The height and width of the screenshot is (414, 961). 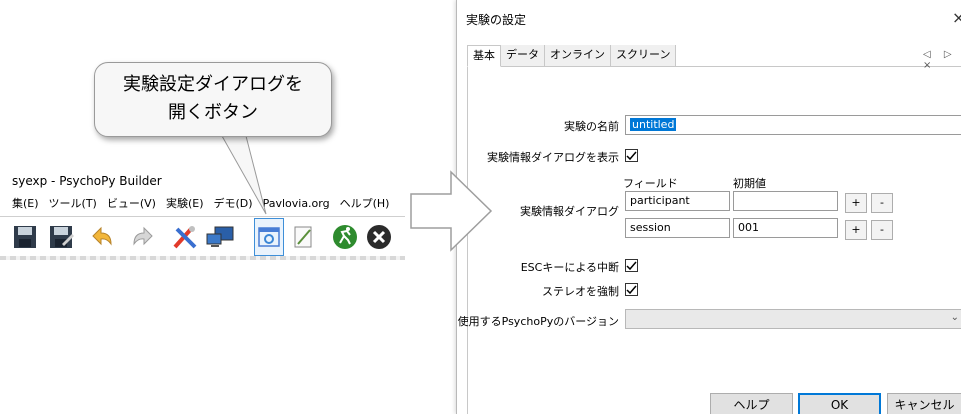 What do you see at coordinates (496, 20) in the screenshot?
I see `dialog-title: 実験の設定` at bounding box center [496, 20].